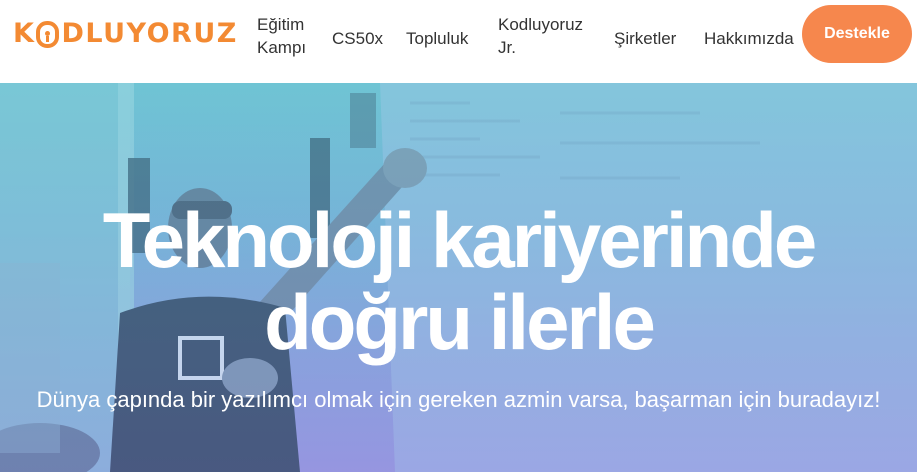 The image size is (917, 472). I want to click on nav-link-hakkimizda: Hakkımızda, so click(749, 38).